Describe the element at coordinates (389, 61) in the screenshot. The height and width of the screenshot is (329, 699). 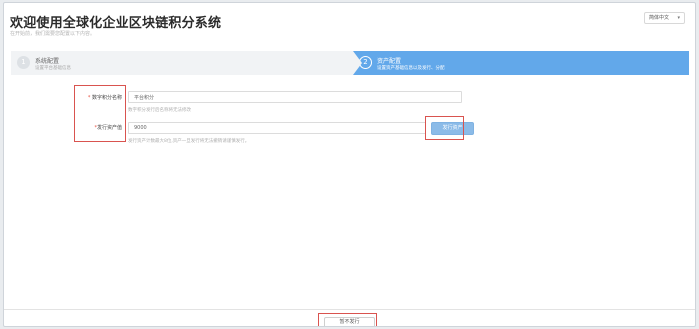
I see `step-title: 资产配置` at that location.